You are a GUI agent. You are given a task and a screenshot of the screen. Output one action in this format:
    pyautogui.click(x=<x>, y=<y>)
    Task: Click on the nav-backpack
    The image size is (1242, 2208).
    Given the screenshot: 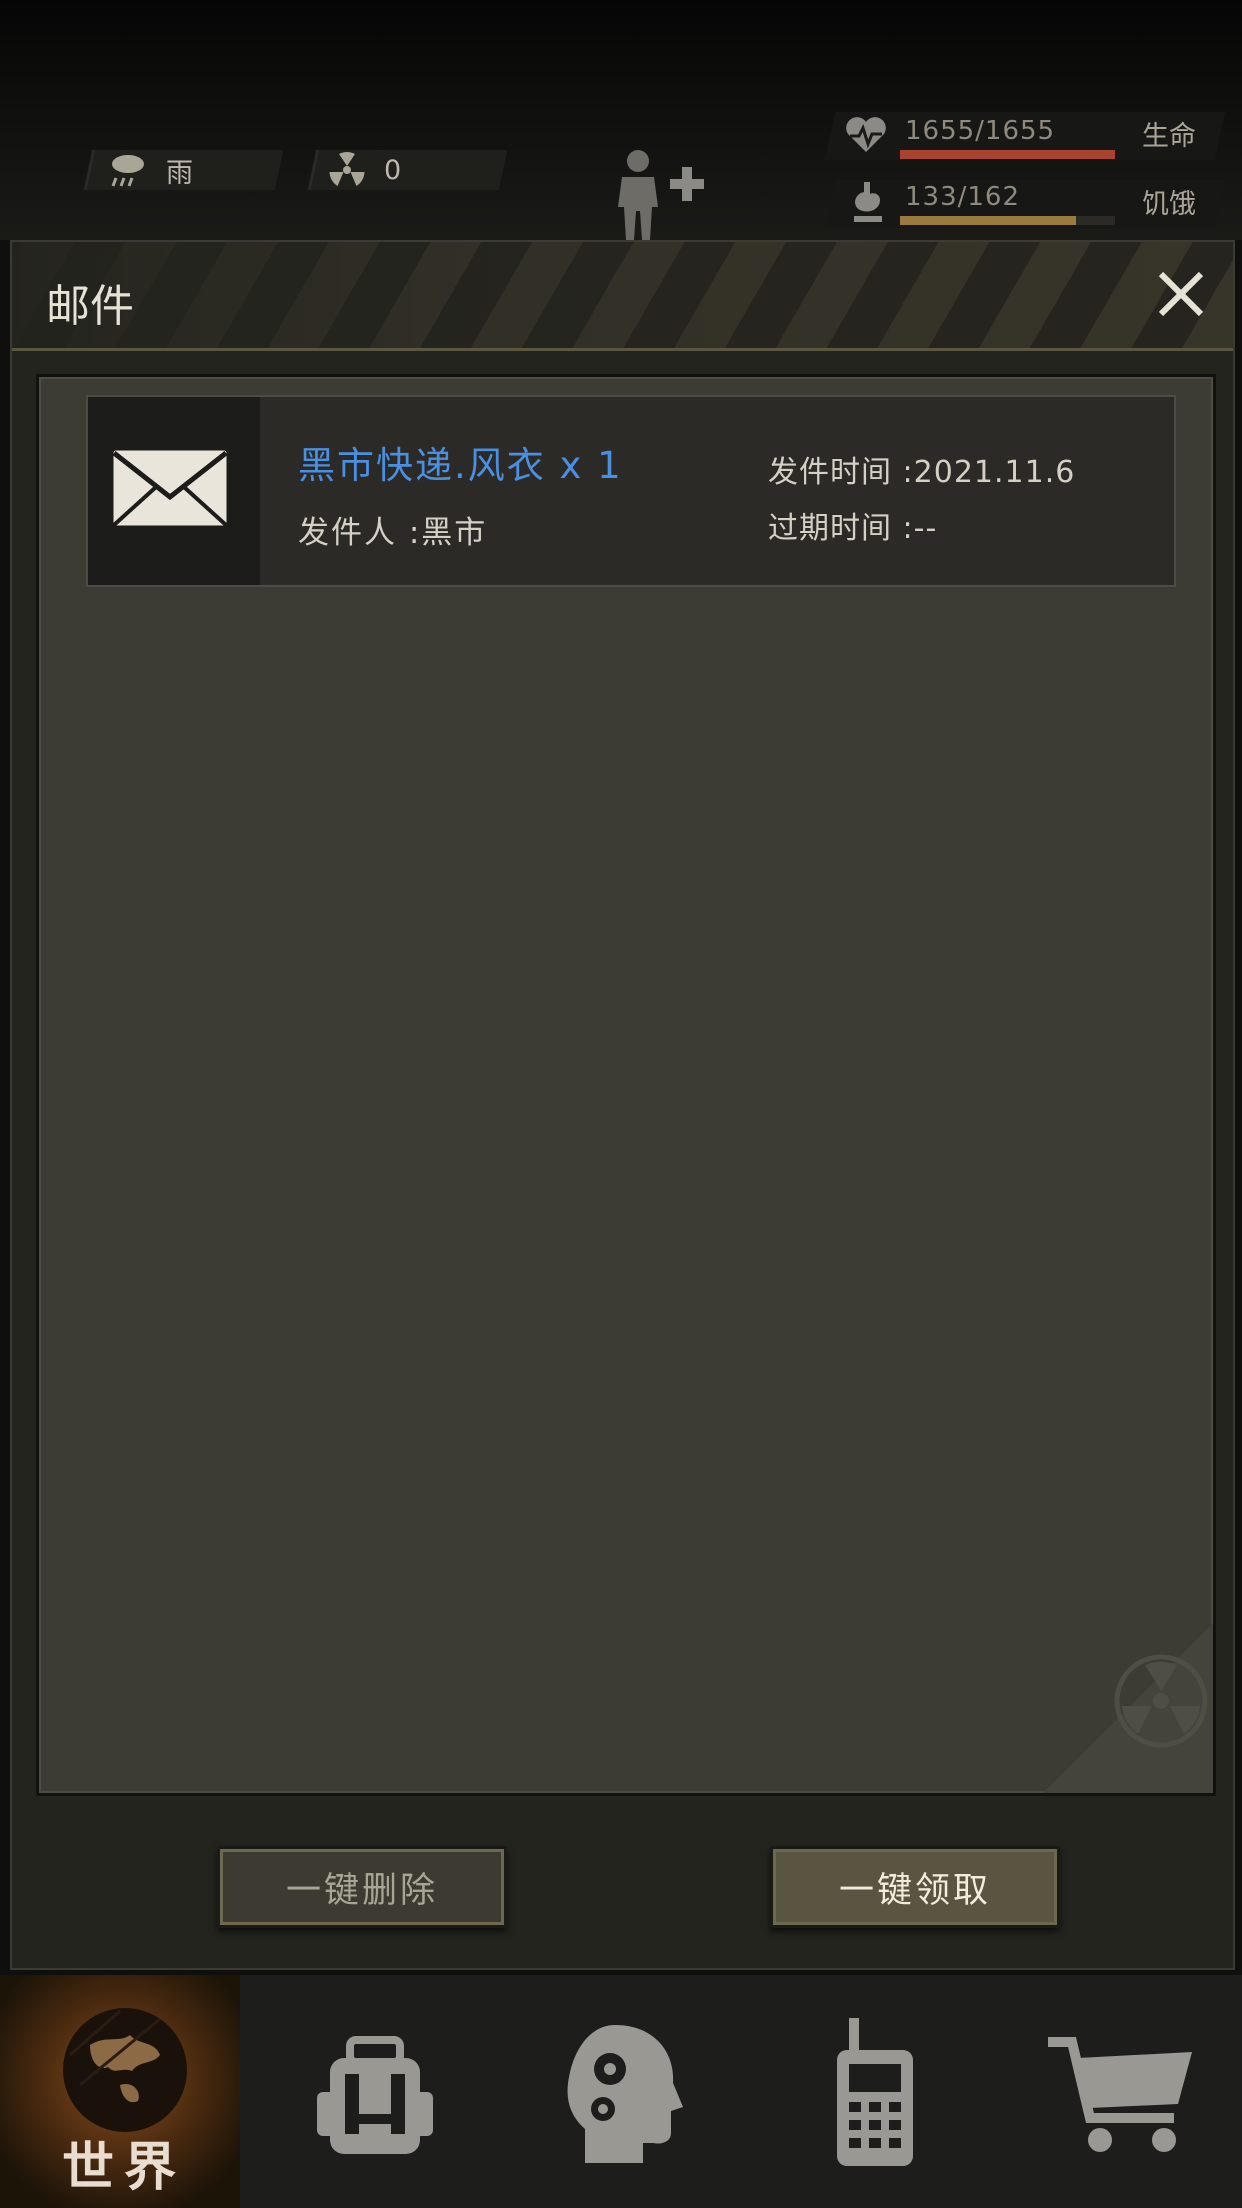 What is the action you would take?
    pyautogui.click(x=375, y=2091)
    